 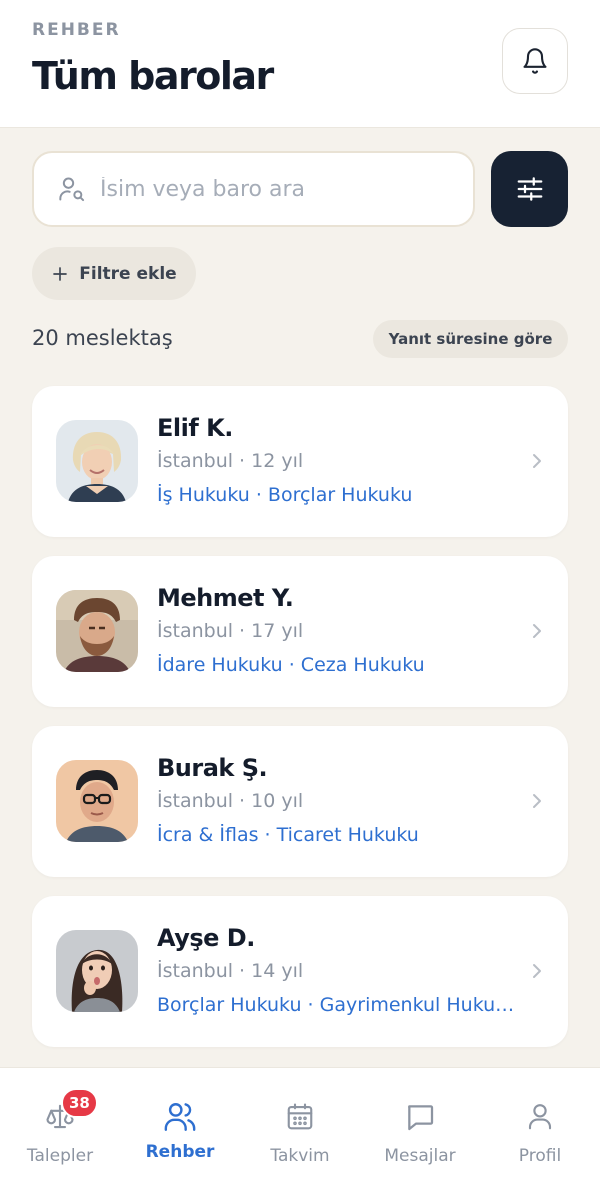 What do you see at coordinates (206, 938) in the screenshot?
I see `lawyer-name: Ayşe D.` at bounding box center [206, 938].